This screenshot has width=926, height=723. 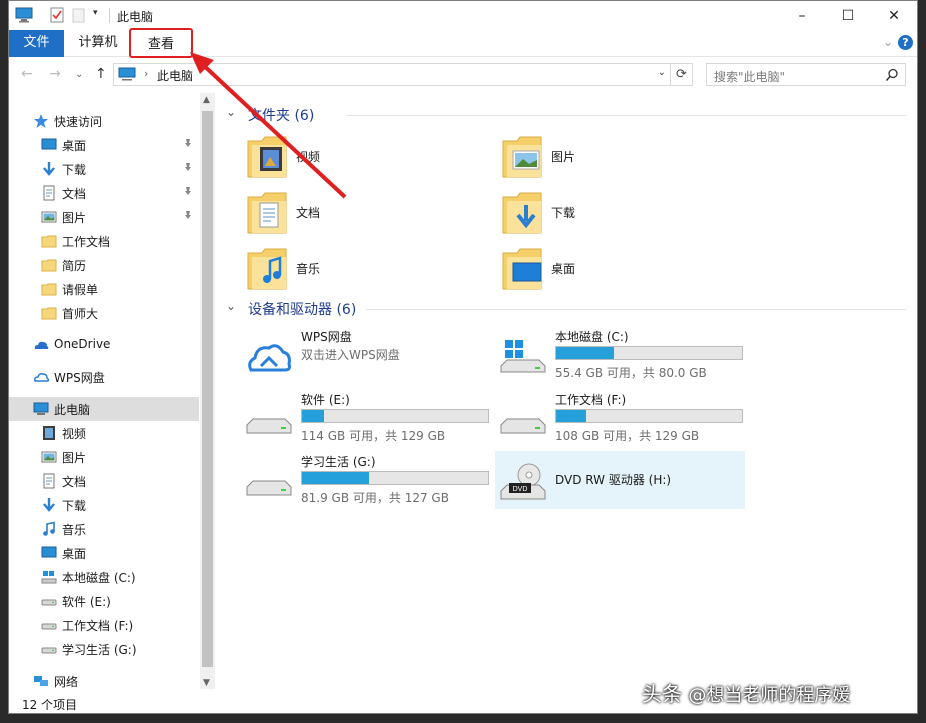 What do you see at coordinates (571, 308) in the screenshot?
I see `devices-group-header: ⌄ 设备和驱动器 (6)` at bounding box center [571, 308].